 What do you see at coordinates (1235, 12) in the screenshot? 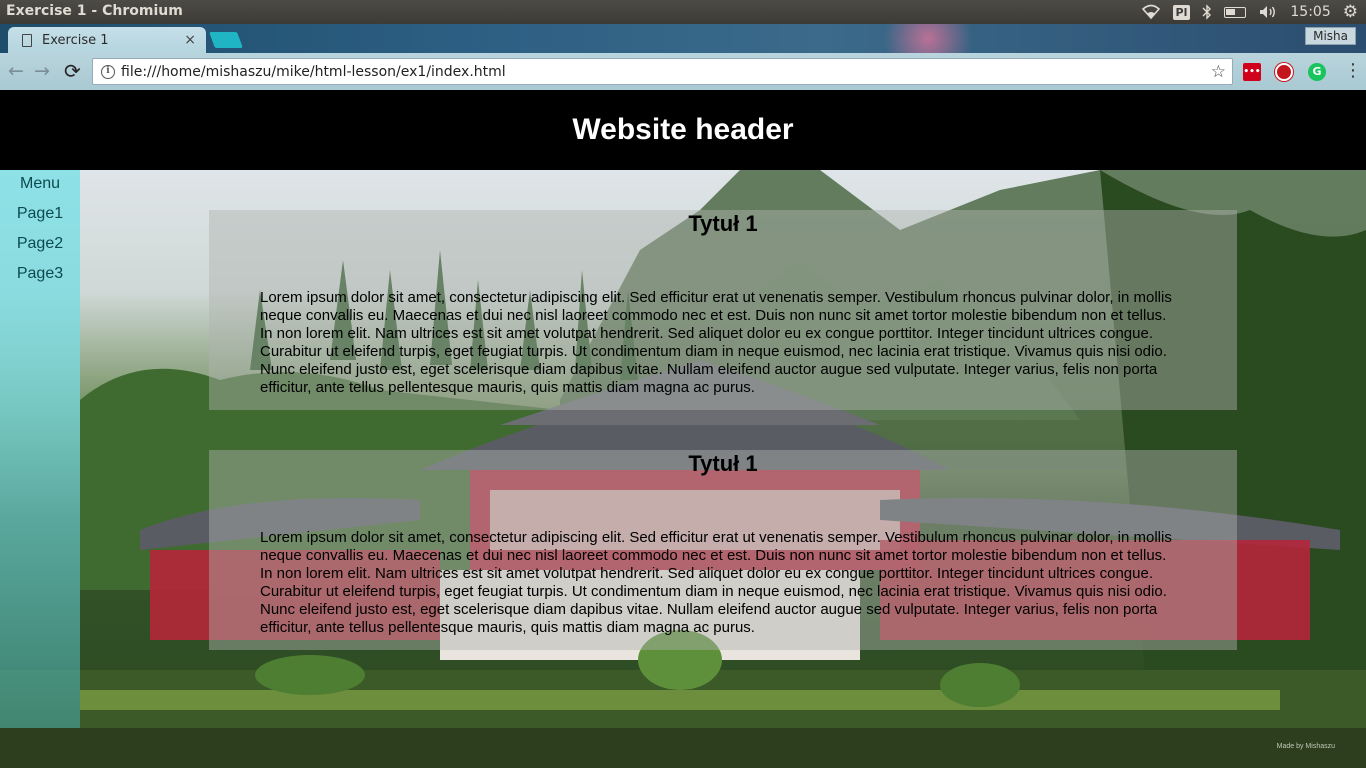
I see `battery-icon` at bounding box center [1235, 12].